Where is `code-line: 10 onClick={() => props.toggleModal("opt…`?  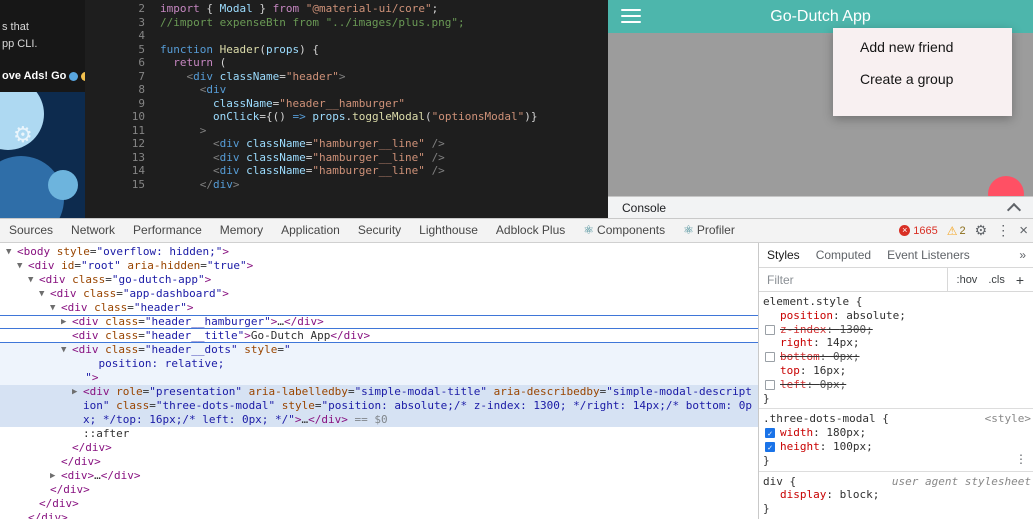 code-line: 10 onClick={() => props.toggleModal("opt… is located at coordinates (346, 117).